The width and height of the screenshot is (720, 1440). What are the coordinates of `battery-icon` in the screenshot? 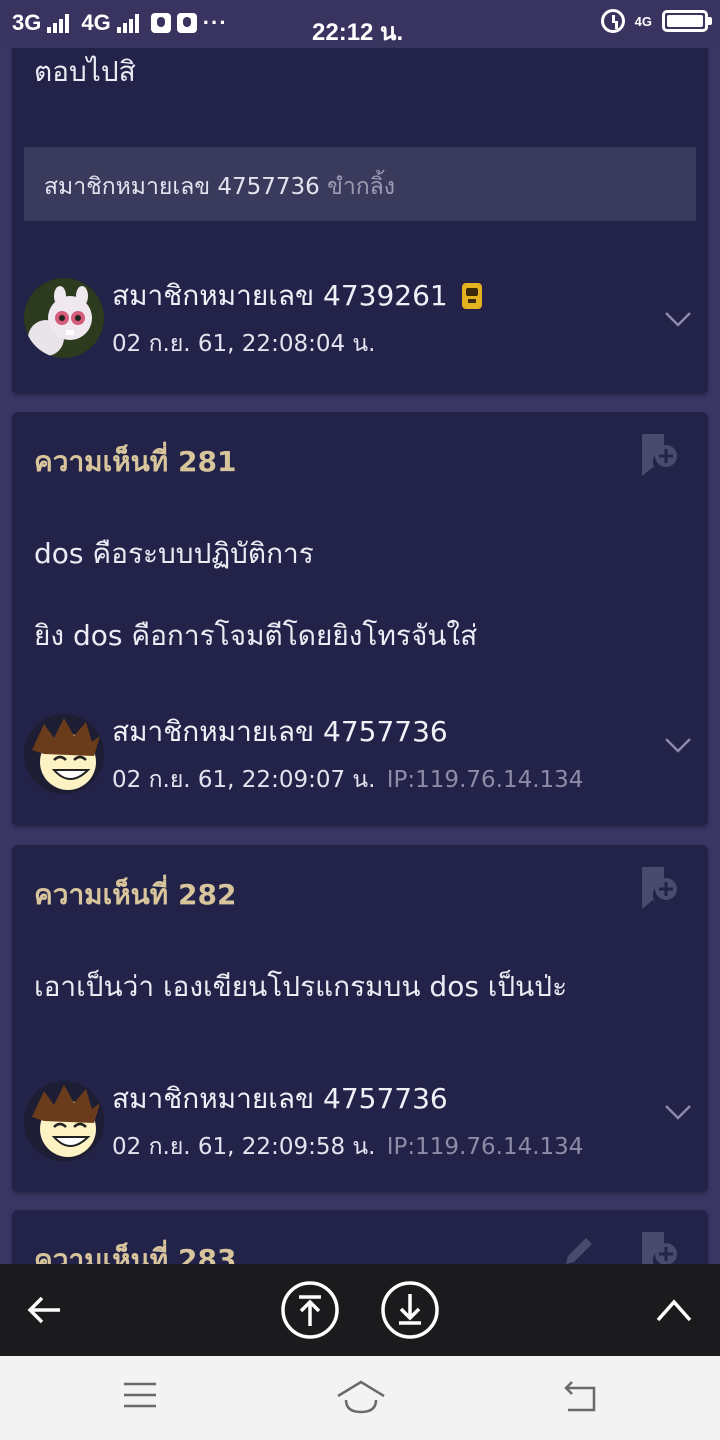 It's located at (687, 21).